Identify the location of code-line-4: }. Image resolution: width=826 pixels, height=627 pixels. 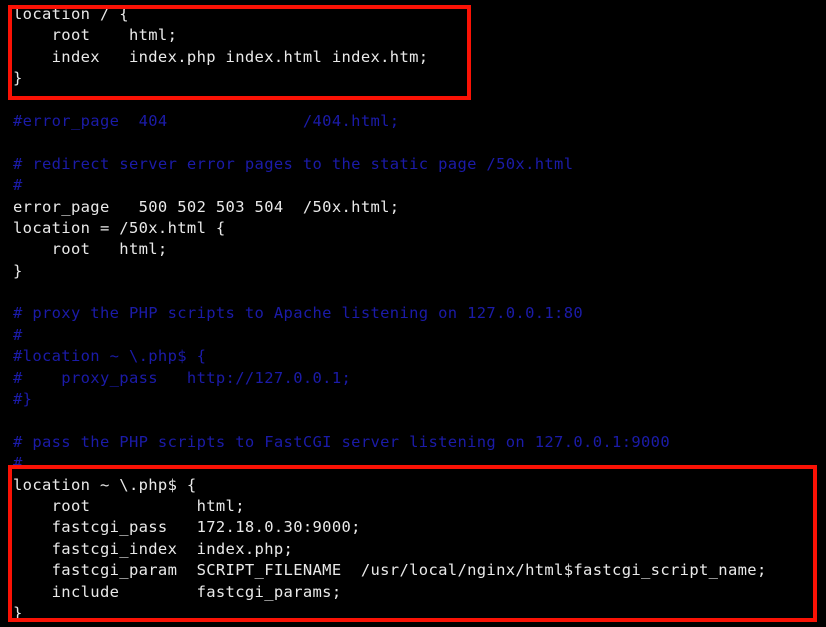
(18, 78).